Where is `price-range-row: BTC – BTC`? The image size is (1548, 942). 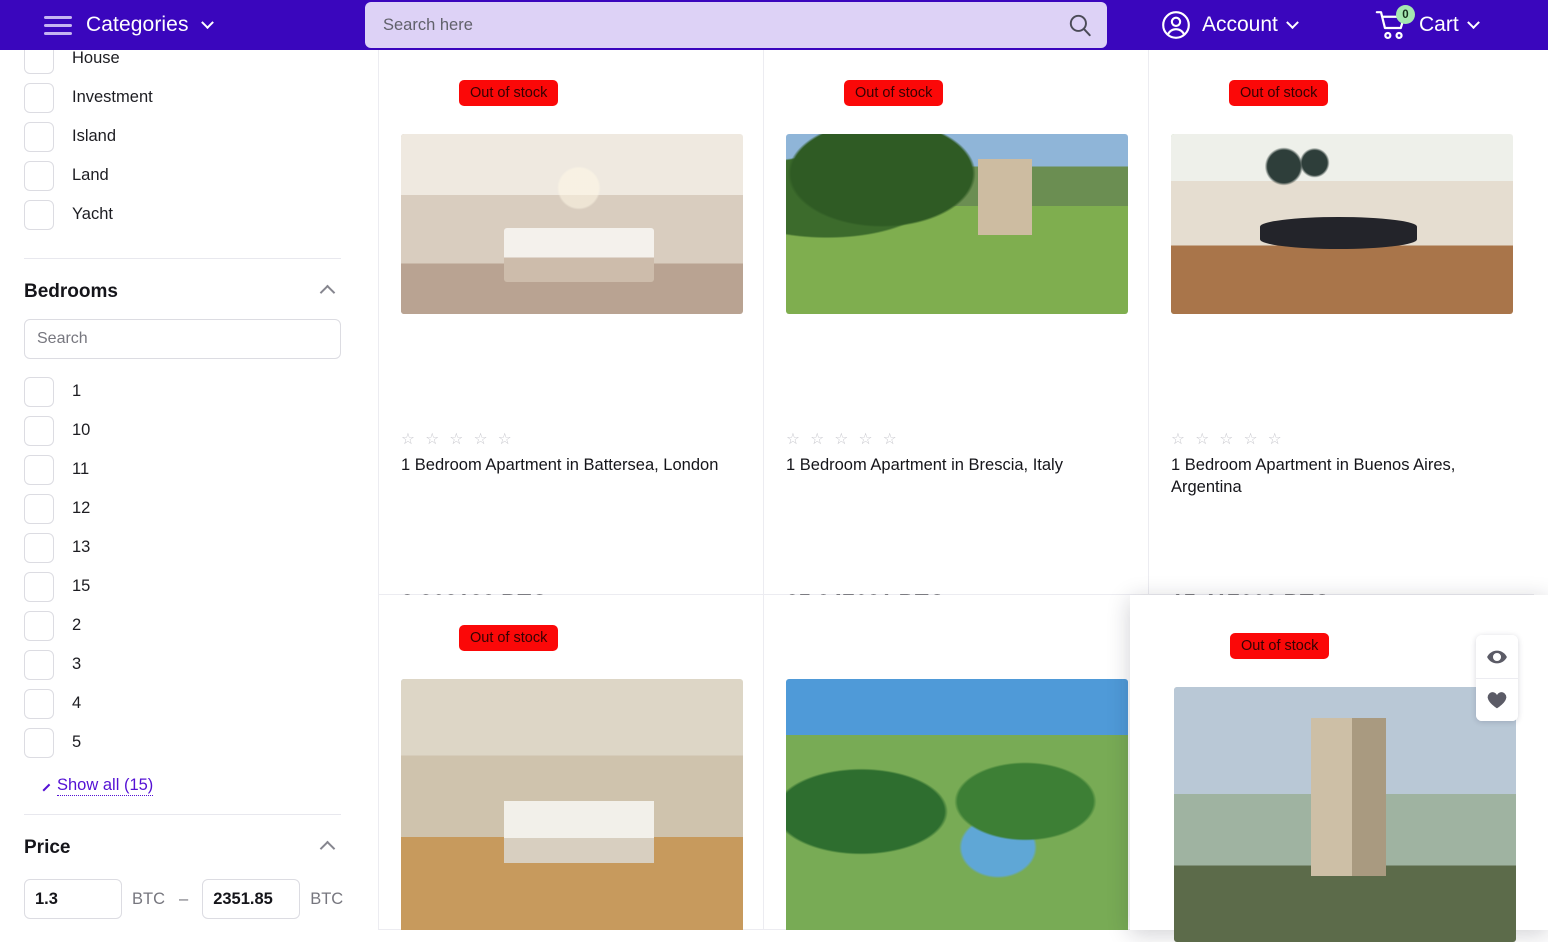 price-range-row: BTC – BTC is located at coordinates (184, 899).